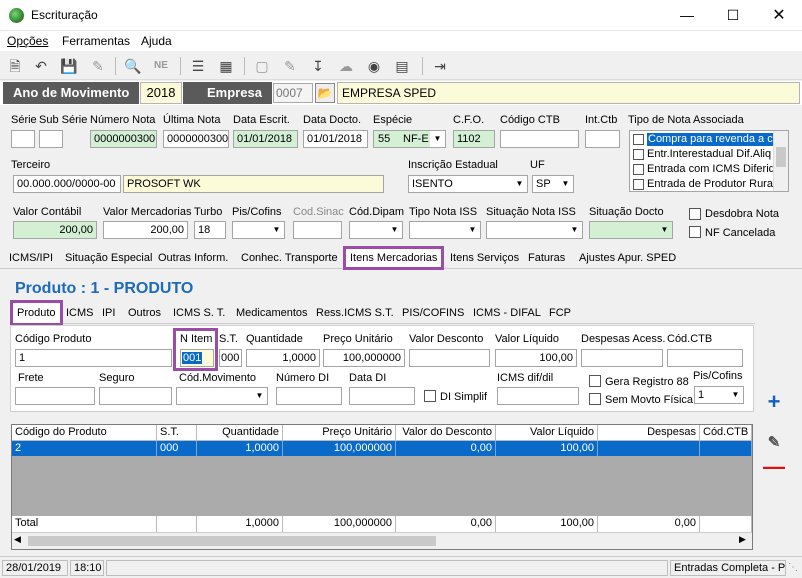 This screenshot has height=578, width=802. What do you see at coordinates (325, 93) in the screenshot?
I see `open-folder-icon: 📂` at bounding box center [325, 93].